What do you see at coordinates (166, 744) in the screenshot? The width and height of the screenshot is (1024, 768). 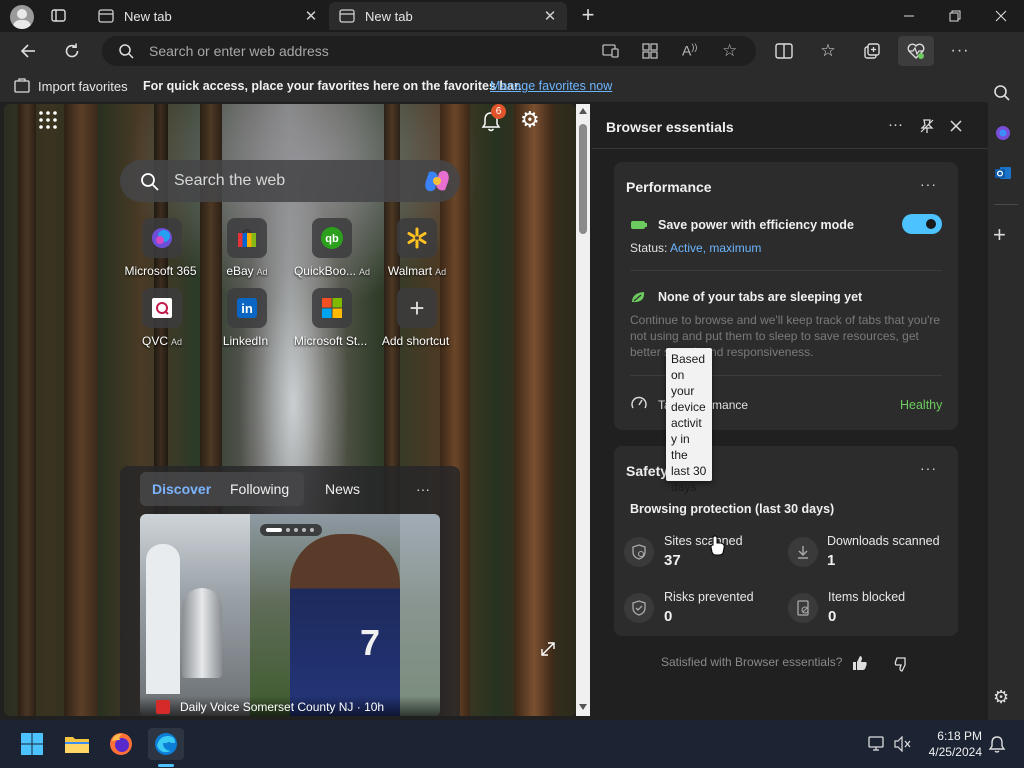 I see `edge-taskbar-icon` at bounding box center [166, 744].